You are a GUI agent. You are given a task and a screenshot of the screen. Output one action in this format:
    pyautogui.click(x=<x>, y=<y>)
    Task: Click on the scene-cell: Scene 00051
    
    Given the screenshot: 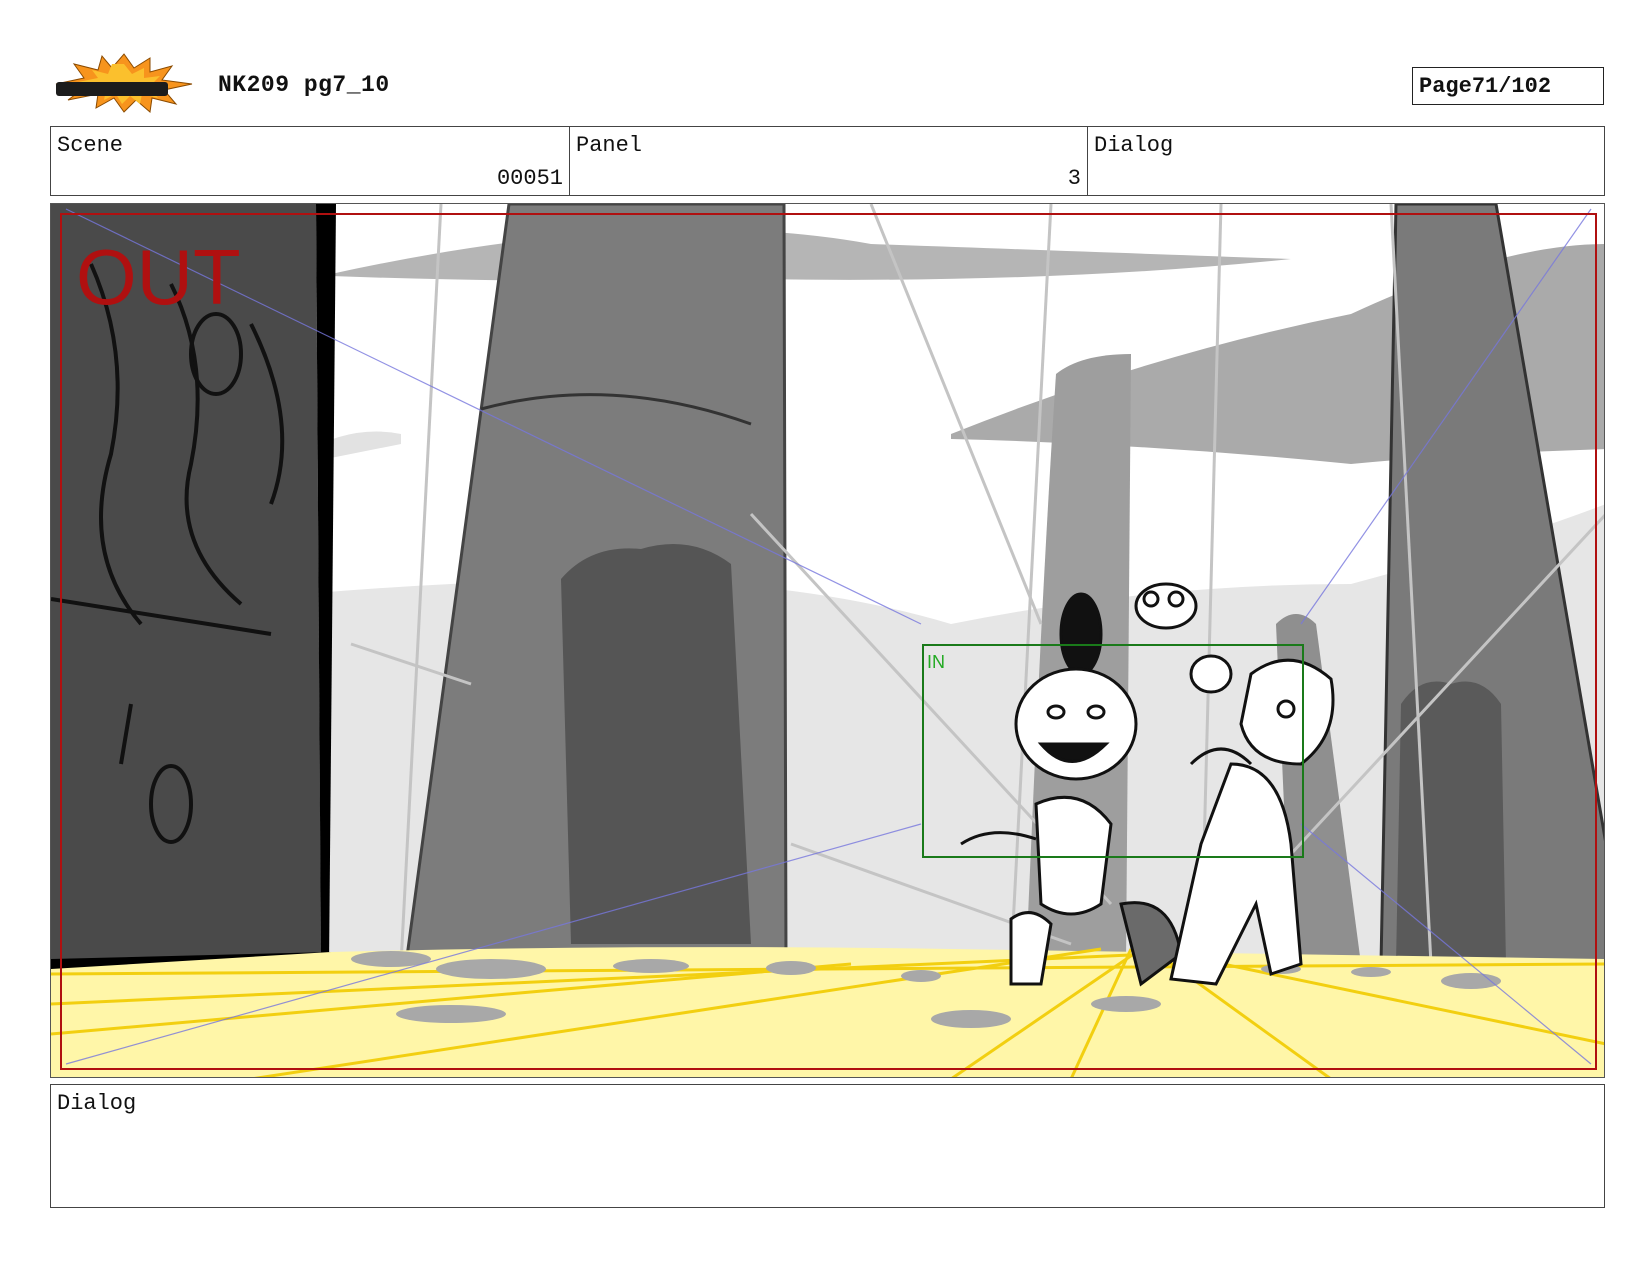 What is the action you would take?
    pyautogui.click(x=310, y=161)
    